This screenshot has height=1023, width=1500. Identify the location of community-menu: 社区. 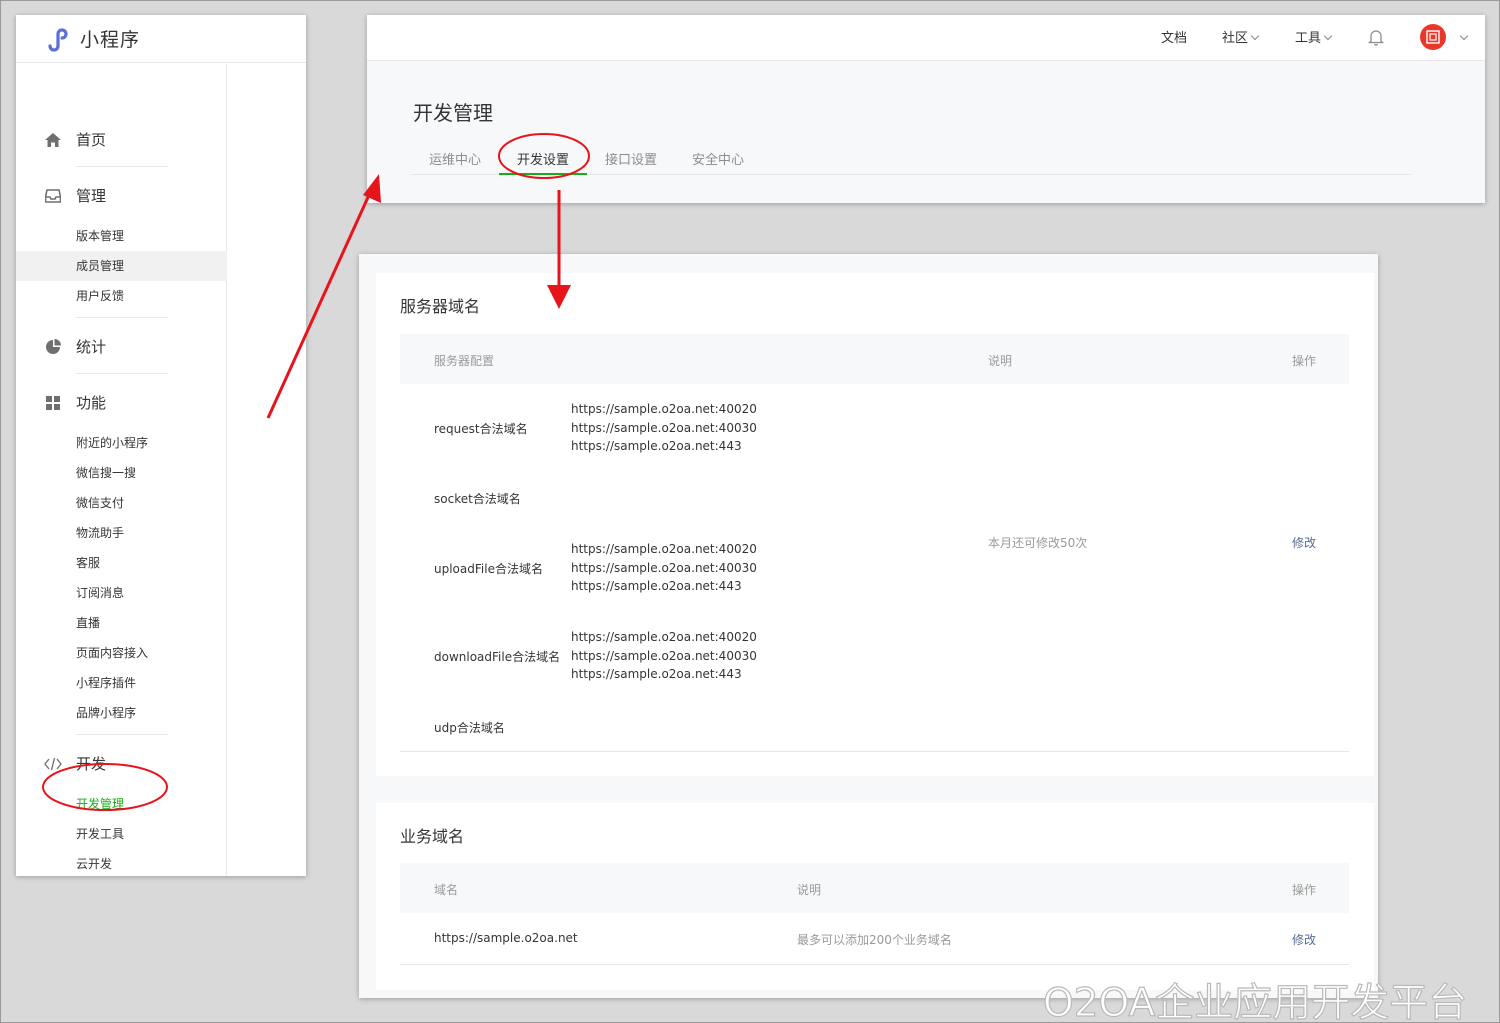
(1241, 36).